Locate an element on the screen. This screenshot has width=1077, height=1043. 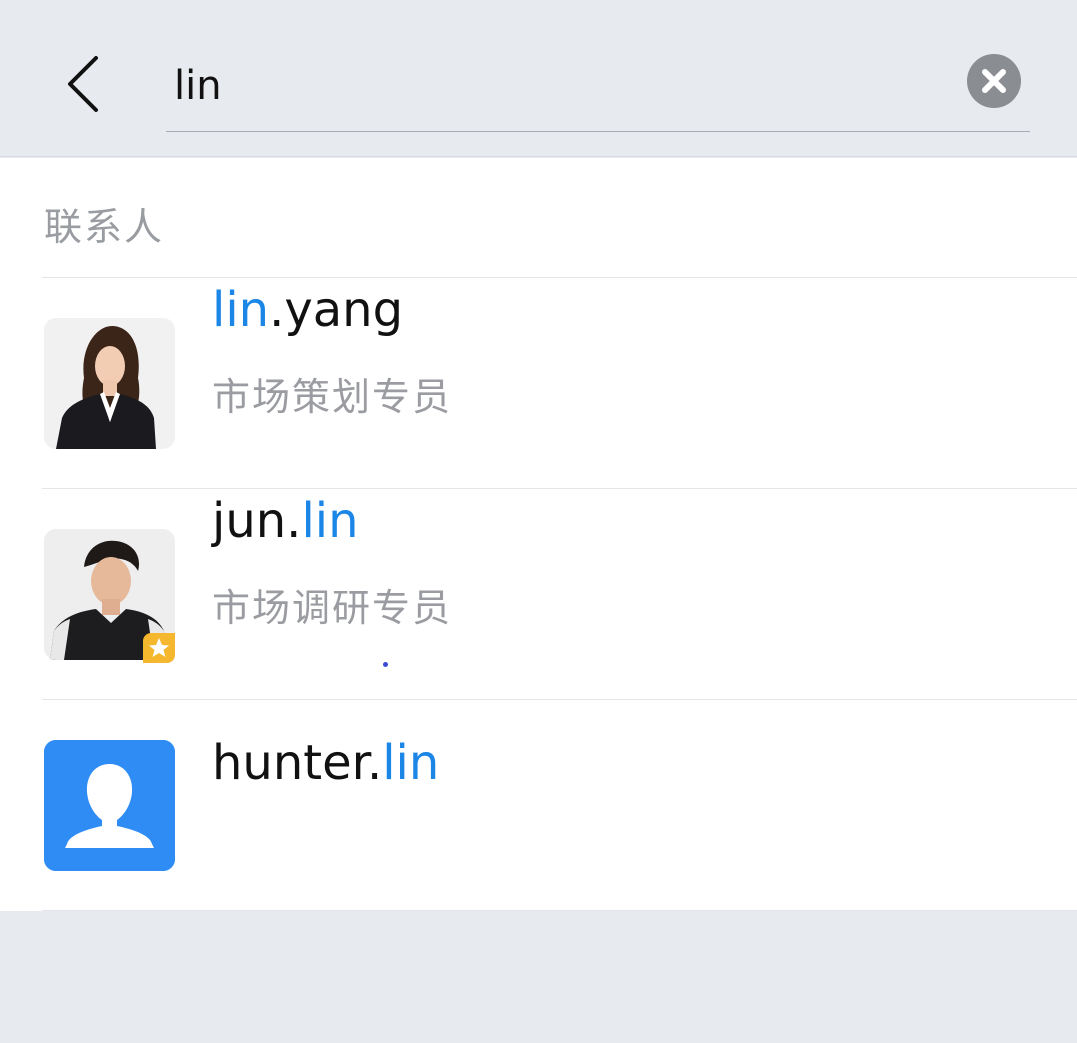
star-badge is located at coordinates (159, 648).